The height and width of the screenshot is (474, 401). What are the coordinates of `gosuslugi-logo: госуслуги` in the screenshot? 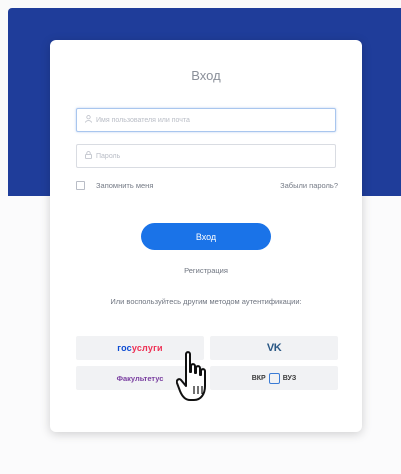 It's located at (140, 348).